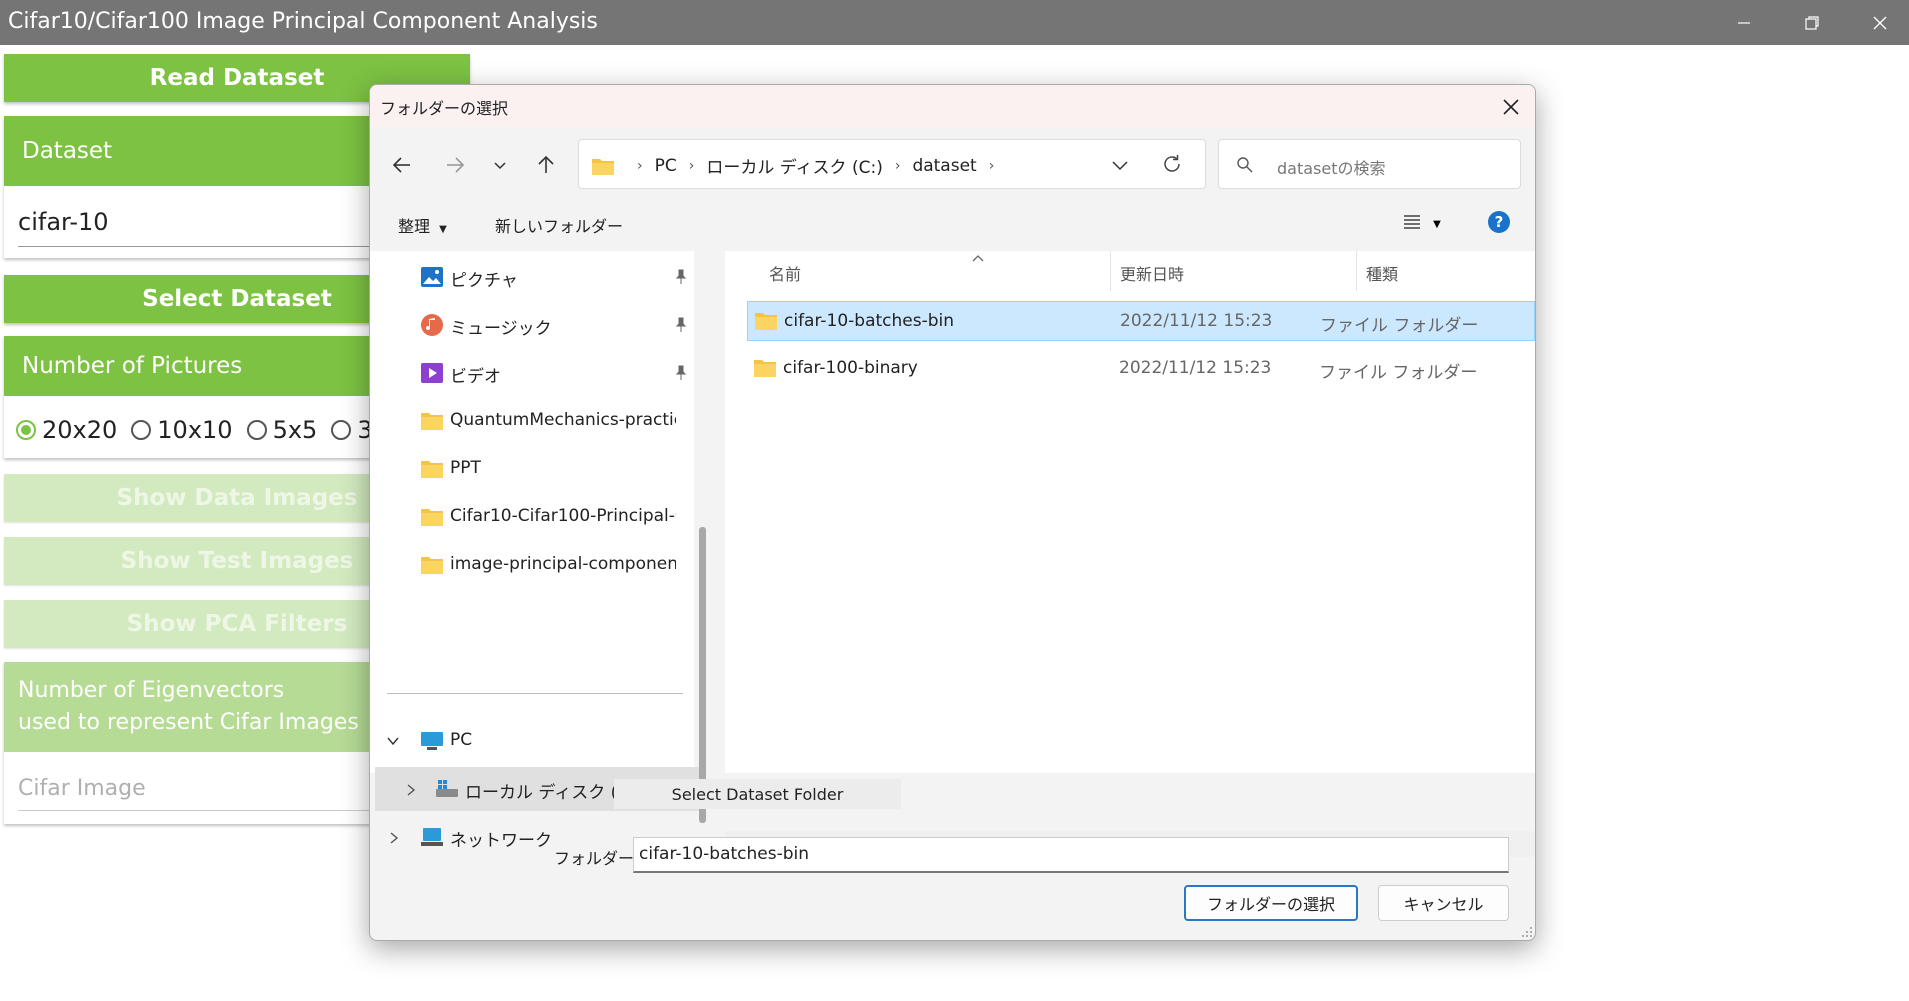 The image size is (1909, 1001). Describe the element at coordinates (944, 166) in the screenshot. I see `breadcrumb-dataset: dataset` at that location.